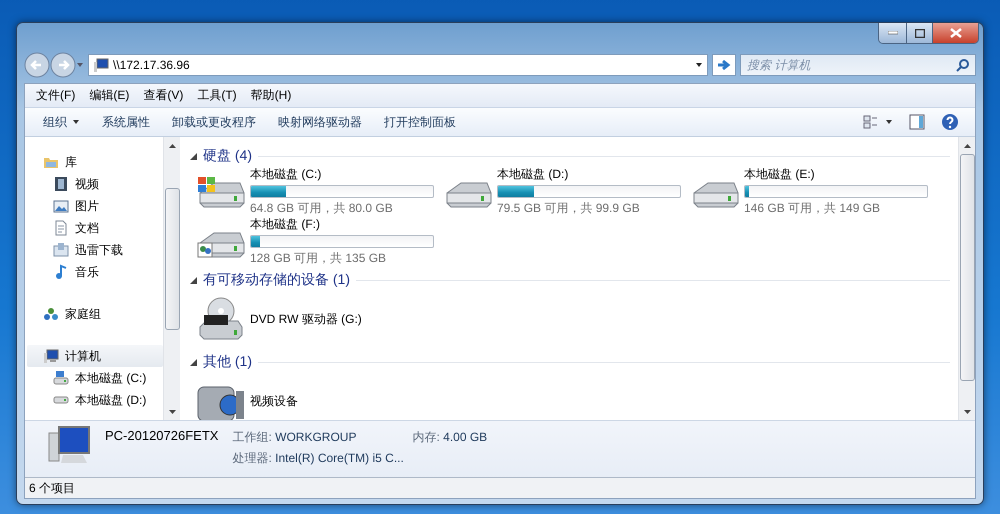 The width and height of the screenshot is (1000, 514). I want to click on document-icon, so click(61, 228).